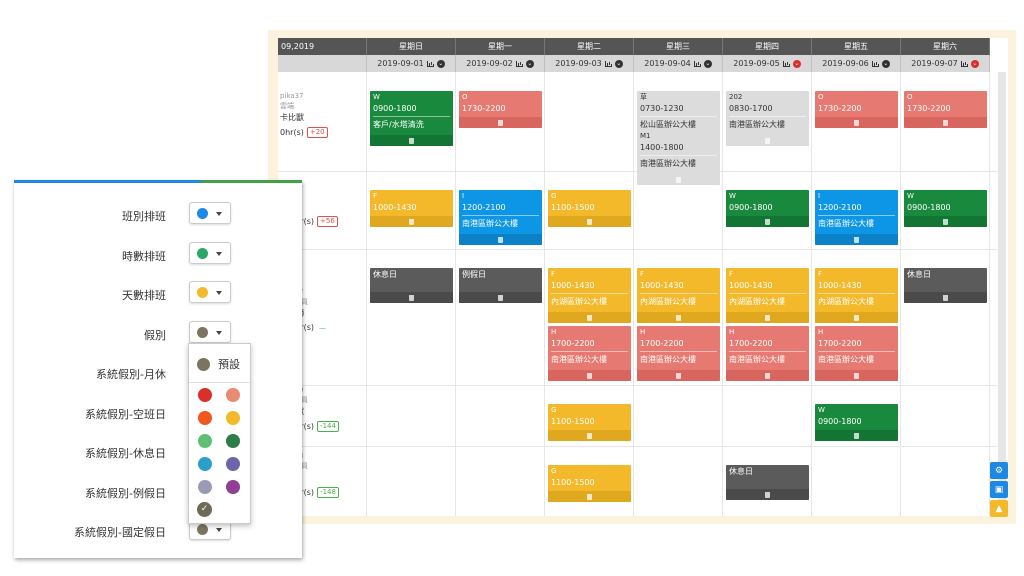 The height and width of the screenshot is (576, 1024). Describe the element at coordinates (999, 470) in the screenshot. I see `settings-gear-icon: ⚙` at that location.